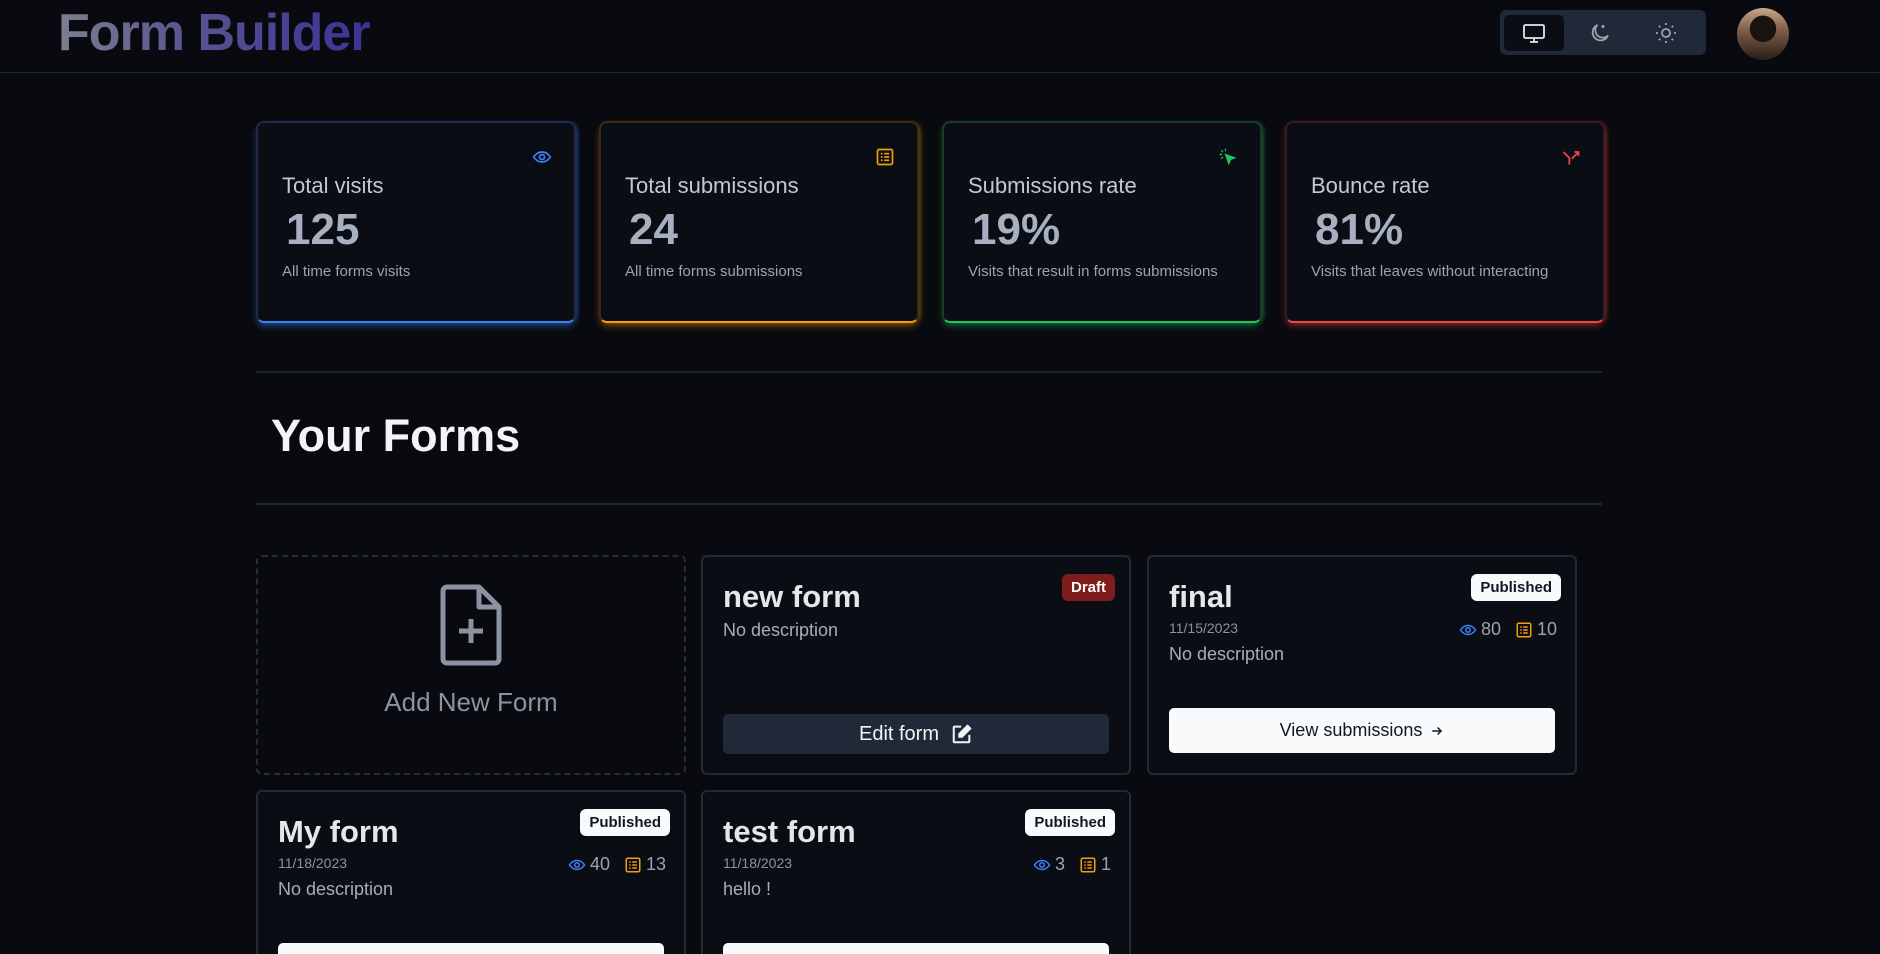 The height and width of the screenshot is (954, 1880). Describe the element at coordinates (1508, 629) in the screenshot. I see `form-metrics: 80 10` at that location.